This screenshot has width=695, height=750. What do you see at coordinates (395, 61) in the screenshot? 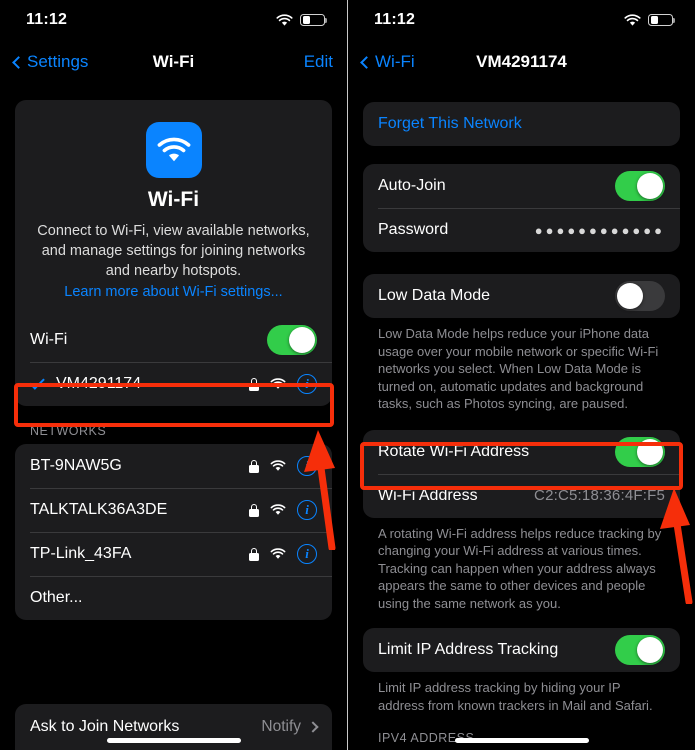
I see `back-button-label: Wi-Fi` at bounding box center [395, 61].